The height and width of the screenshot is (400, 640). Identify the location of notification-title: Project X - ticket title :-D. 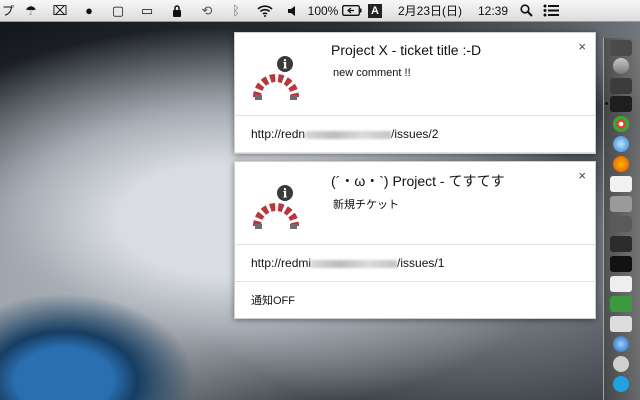
(406, 50).